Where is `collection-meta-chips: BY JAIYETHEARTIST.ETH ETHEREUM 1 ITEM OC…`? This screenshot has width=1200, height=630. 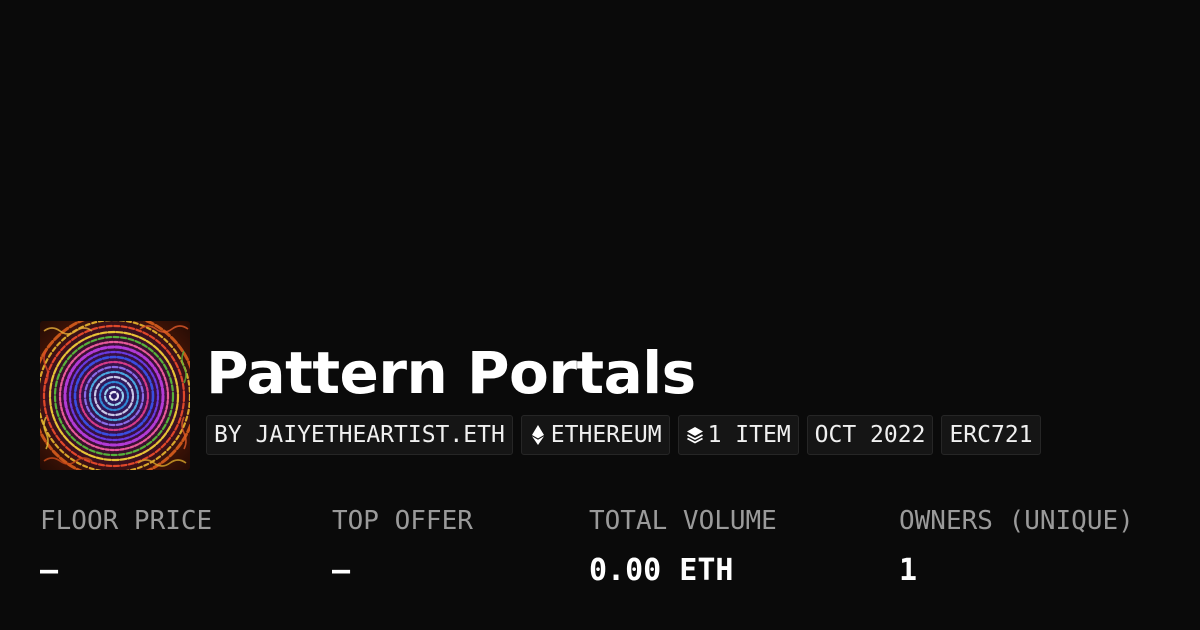
collection-meta-chips: BY JAIYETHEARTIST.ETH ETHEREUM 1 ITEM OC… is located at coordinates (623, 435).